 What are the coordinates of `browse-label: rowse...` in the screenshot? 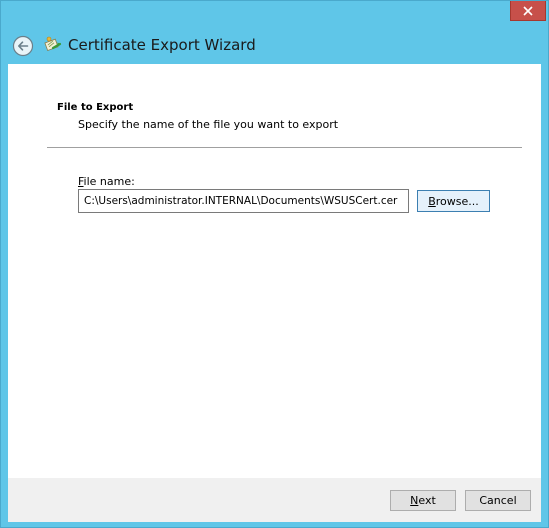 It's located at (457, 201).